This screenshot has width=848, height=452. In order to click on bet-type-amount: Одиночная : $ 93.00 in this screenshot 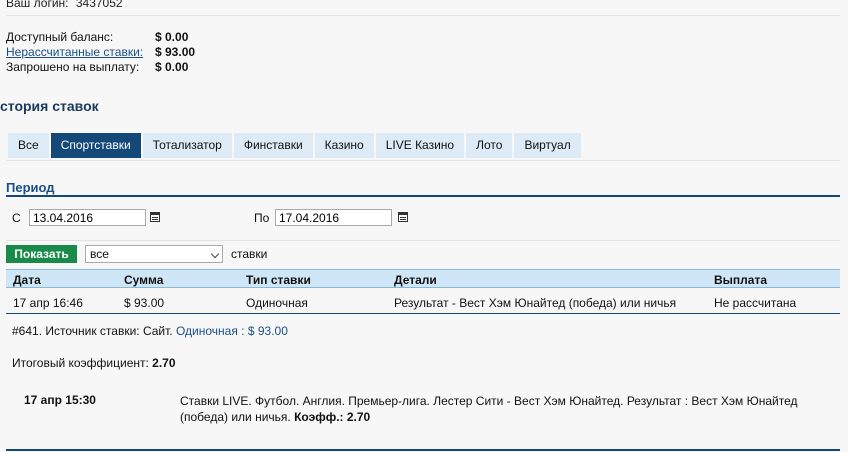, I will do `click(231, 331)`.